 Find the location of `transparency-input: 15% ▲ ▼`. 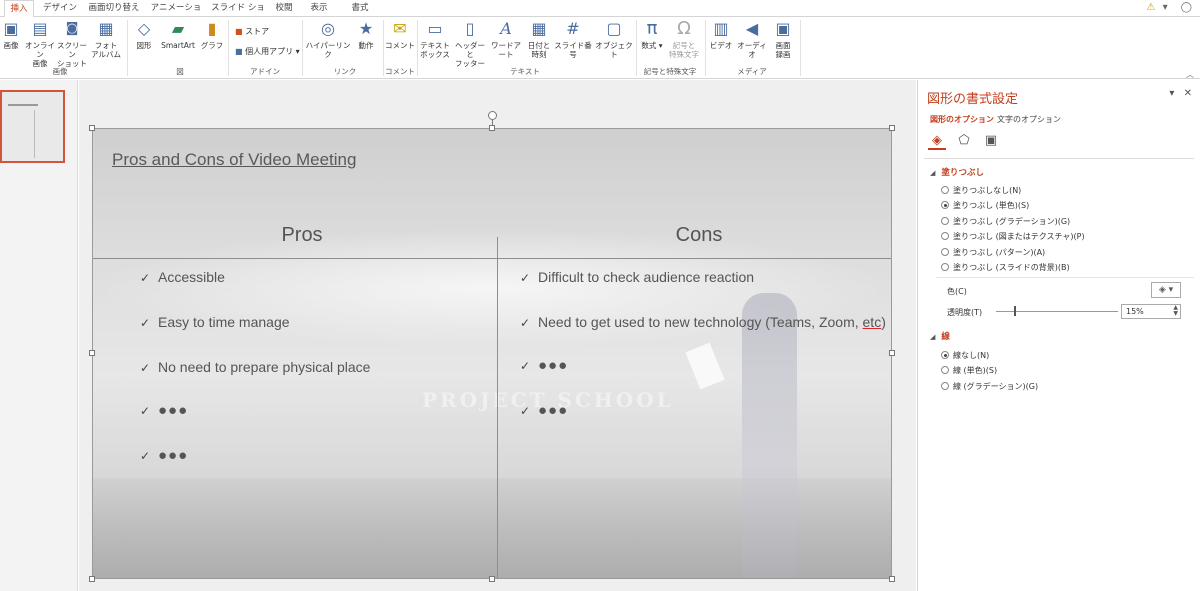

transparency-input: 15% ▲ ▼ is located at coordinates (1151, 311).